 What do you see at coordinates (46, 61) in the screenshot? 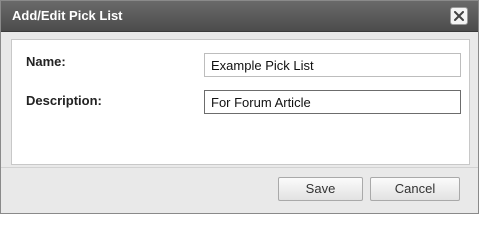
I see `name-label: Name:` at bounding box center [46, 61].